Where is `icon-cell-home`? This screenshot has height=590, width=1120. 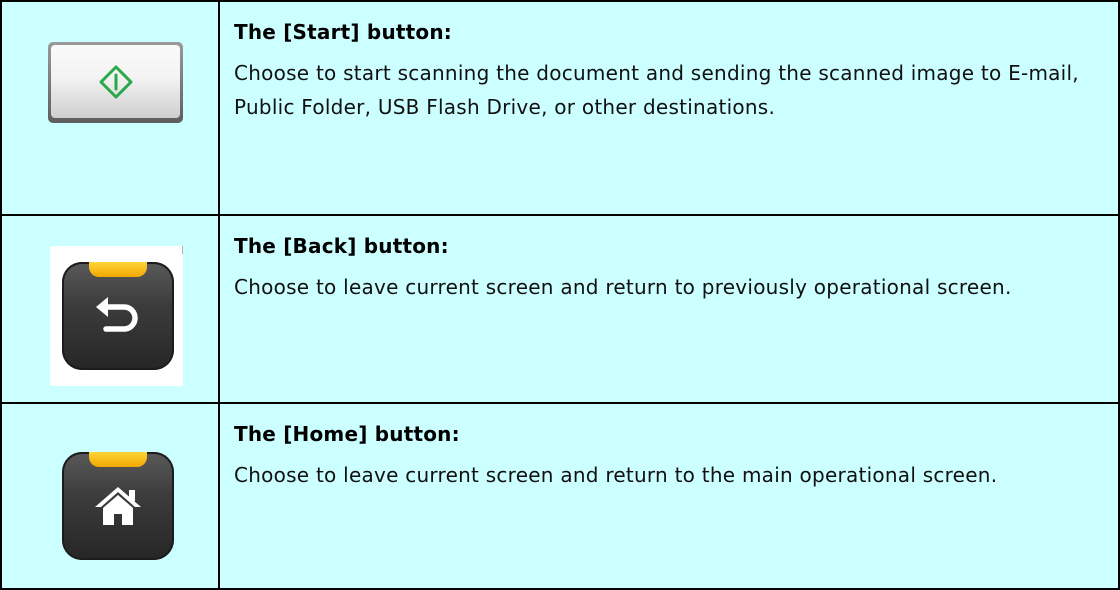 icon-cell-home is located at coordinates (110, 496).